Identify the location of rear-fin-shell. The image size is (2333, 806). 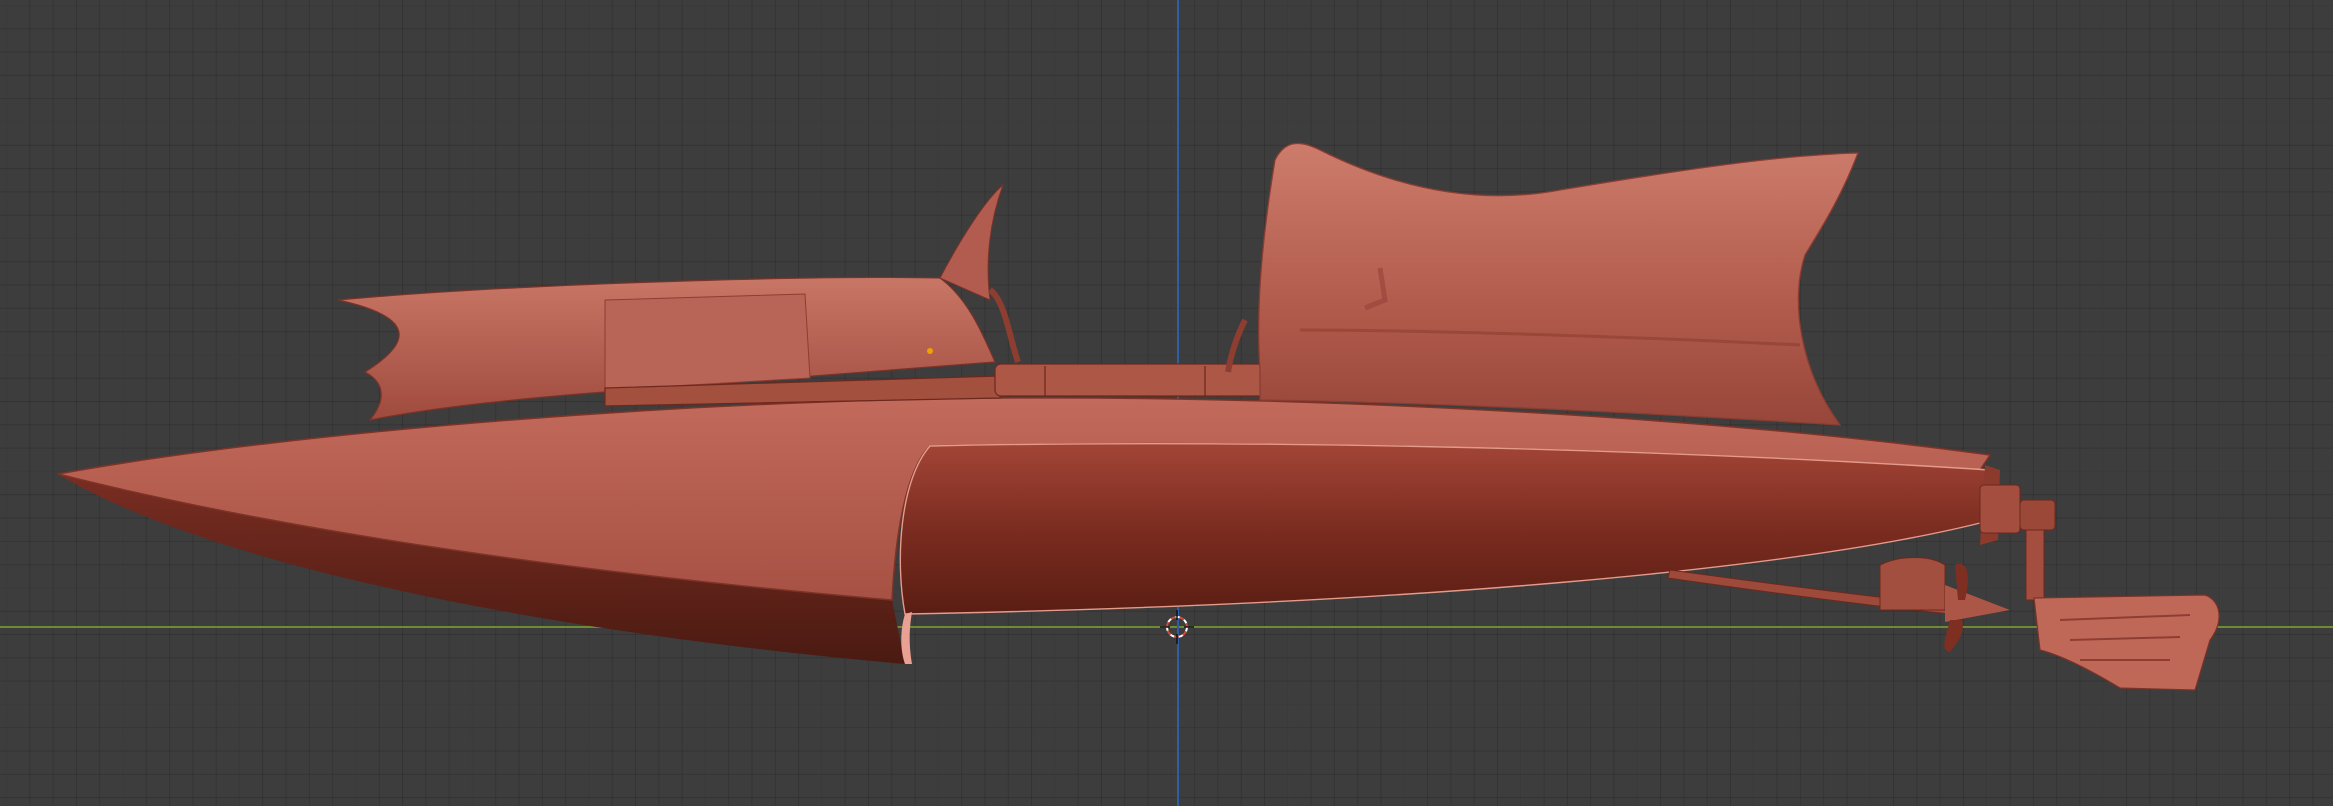
(1542, 284).